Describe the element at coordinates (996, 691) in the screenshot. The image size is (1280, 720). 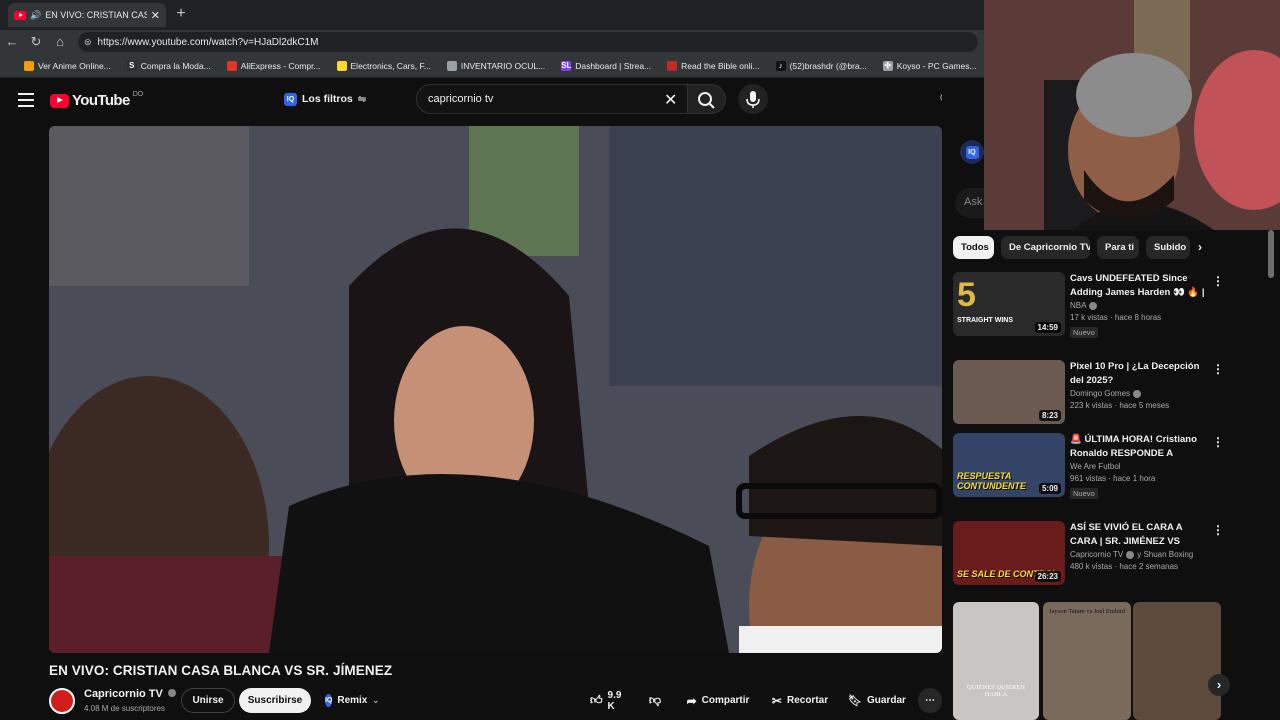
I see `short-caption: QUIENES QUIEREN HABLA` at that location.